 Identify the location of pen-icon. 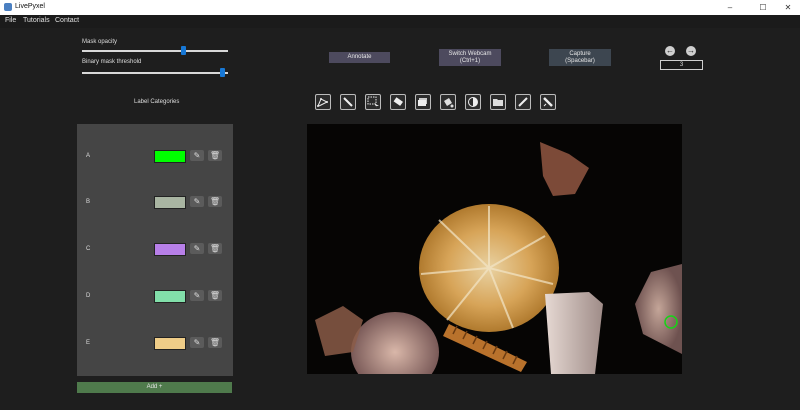
(523, 102).